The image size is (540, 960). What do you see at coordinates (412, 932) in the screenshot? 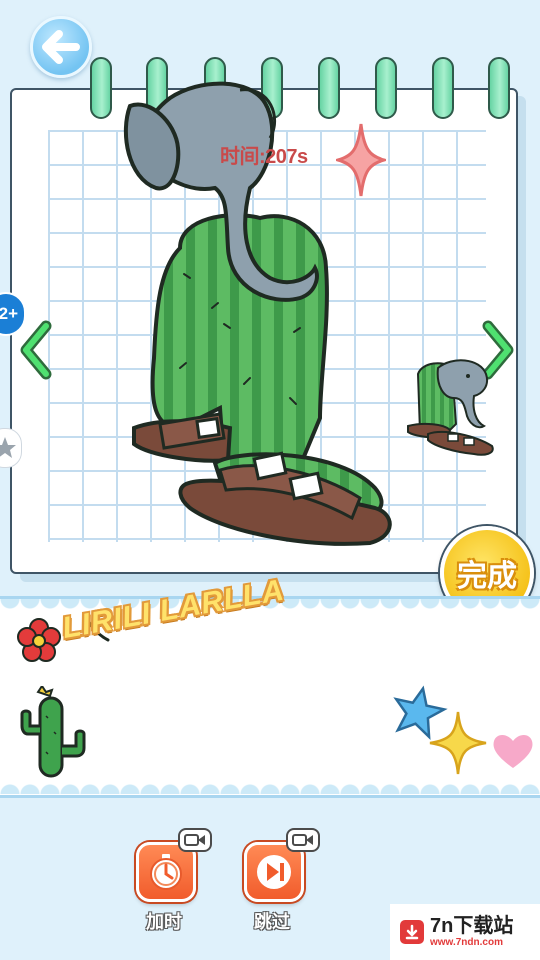
I see `download-icon` at bounding box center [412, 932].